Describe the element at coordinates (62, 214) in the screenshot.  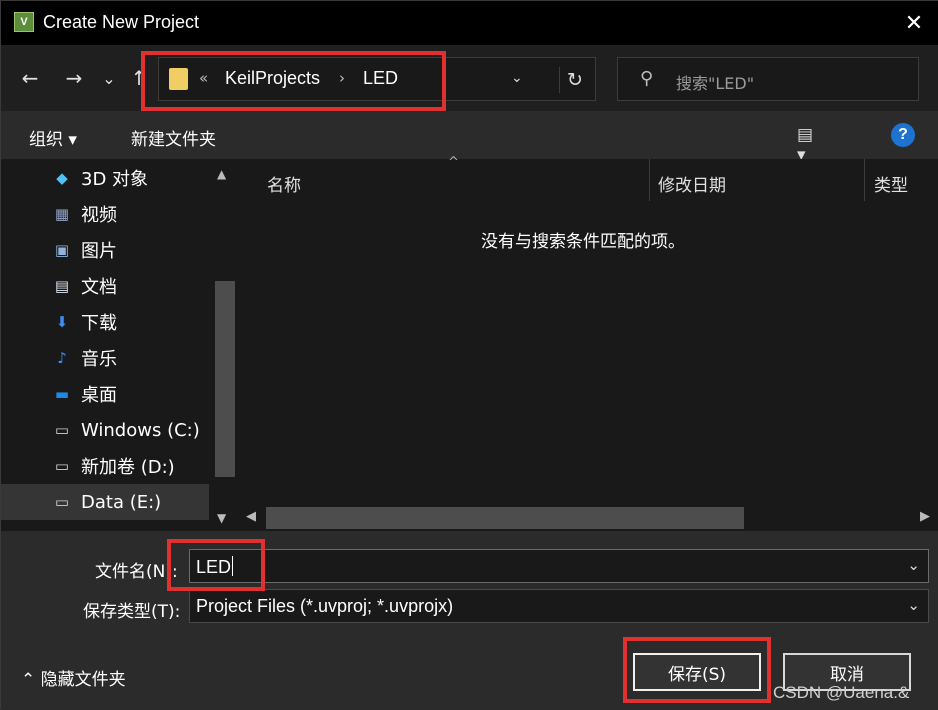
I see `video-icon: ▦` at that location.